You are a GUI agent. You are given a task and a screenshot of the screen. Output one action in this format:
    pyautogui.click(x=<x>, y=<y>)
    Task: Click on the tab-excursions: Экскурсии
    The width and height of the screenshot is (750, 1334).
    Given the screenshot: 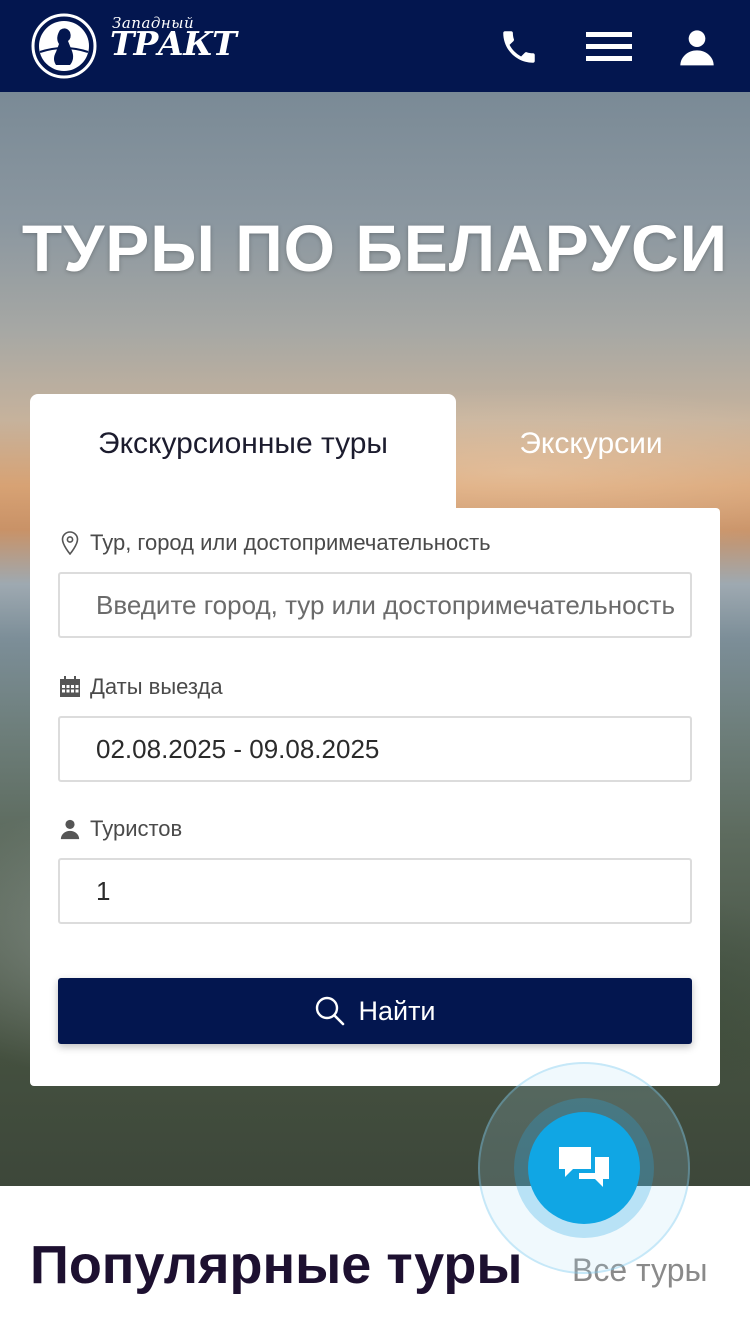 What is the action you would take?
    pyautogui.click(x=591, y=444)
    